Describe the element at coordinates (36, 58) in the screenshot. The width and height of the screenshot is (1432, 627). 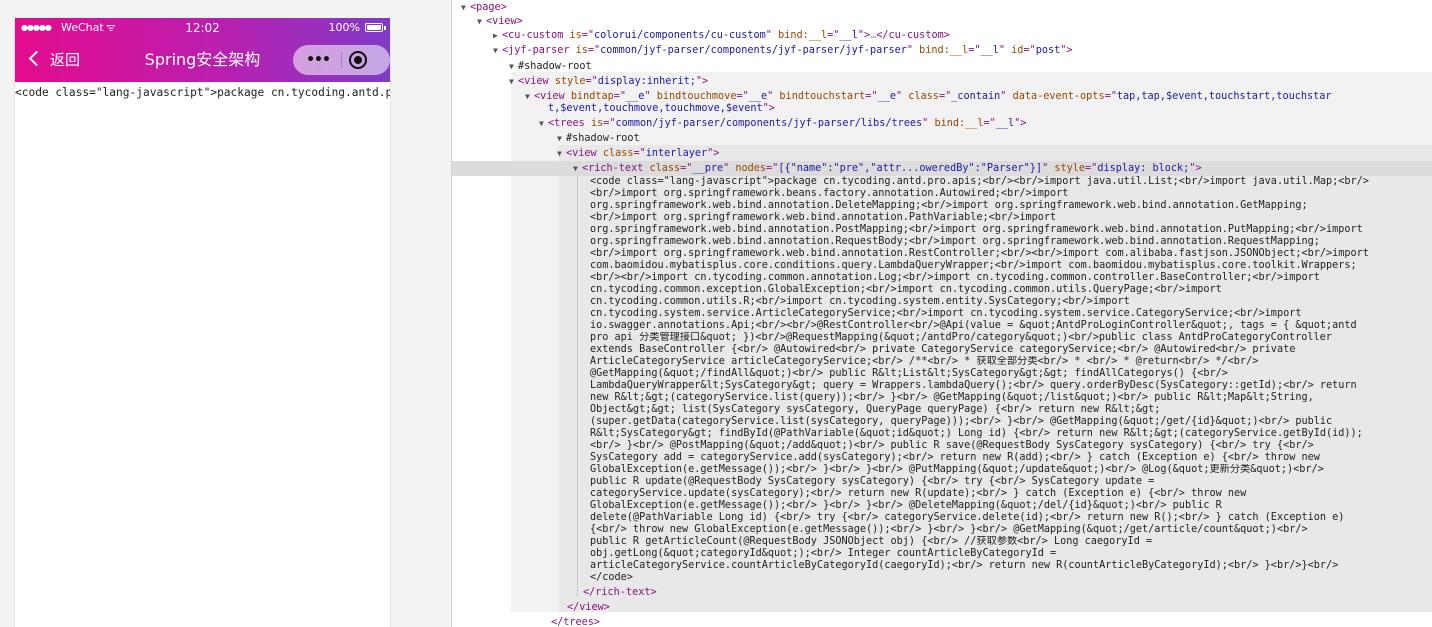
I see `chevron-left-icon` at that location.